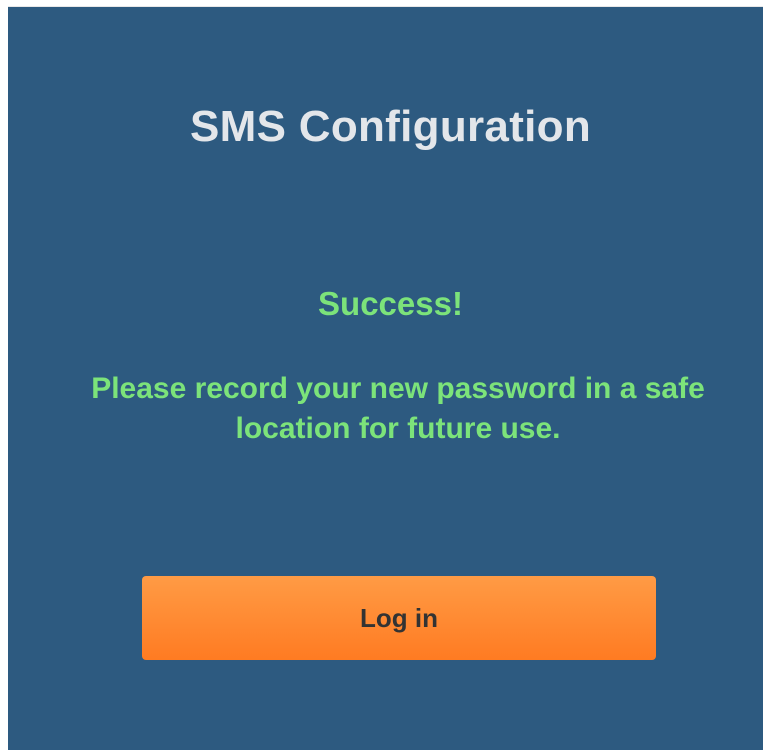 This screenshot has width=763, height=750. Describe the element at coordinates (390, 126) in the screenshot. I see `page-title: SMS Configuration` at that location.